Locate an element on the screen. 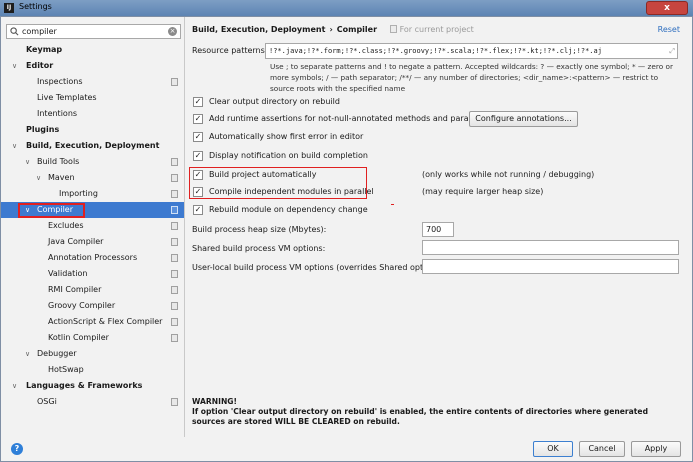 This screenshot has height=462, width=693. search-icon is located at coordinates (14, 31).